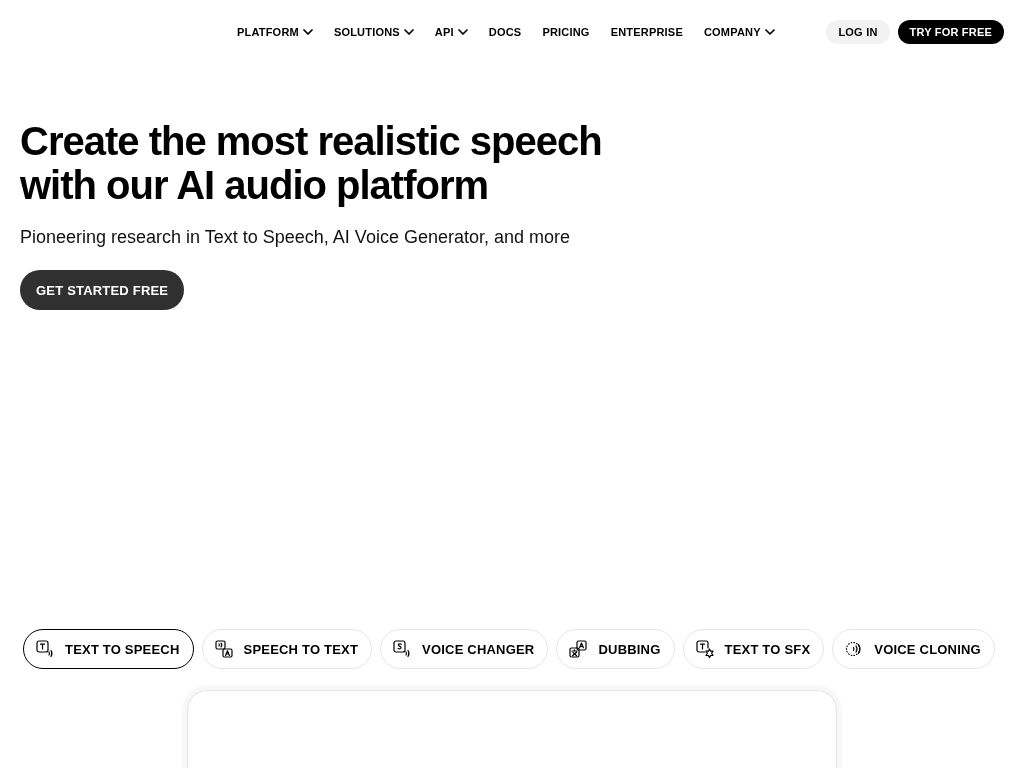 The width and height of the screenshot is (1024, 768). Describe the element at coordinates (451, 32) in the screenshot. I see `nav-link: API` at that location.